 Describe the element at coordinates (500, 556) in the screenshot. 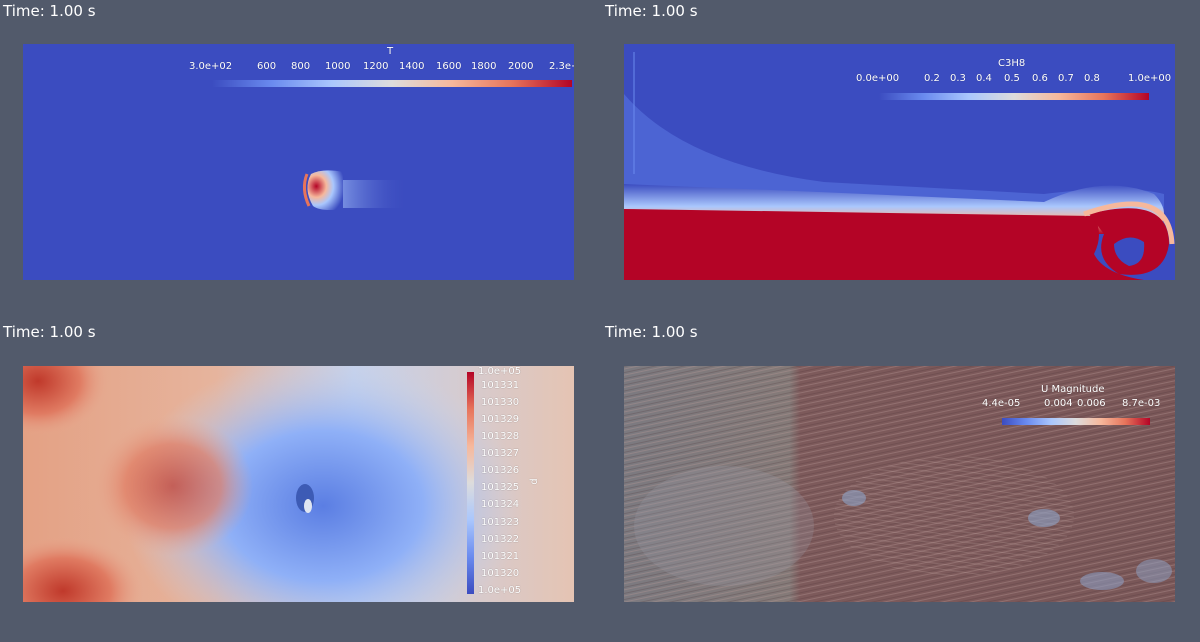

I see `pressure-tick: 101321` at that location.